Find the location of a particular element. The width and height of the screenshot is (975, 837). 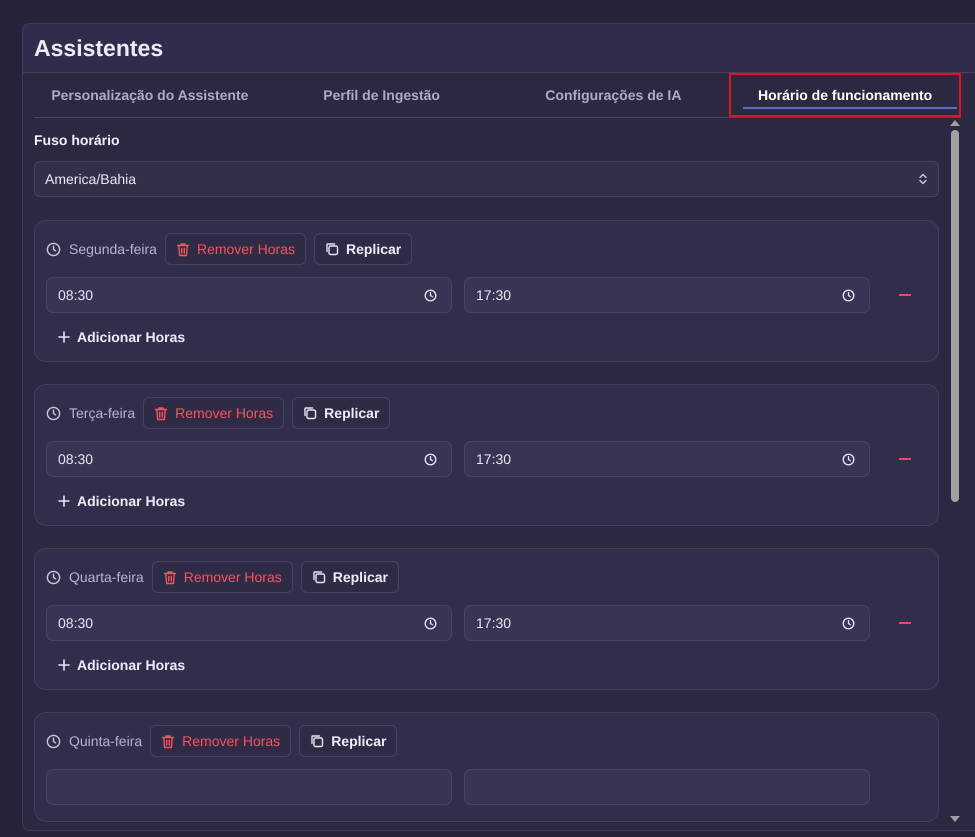

tab: Horário de funcionamento is located at coordinates (845, 95).